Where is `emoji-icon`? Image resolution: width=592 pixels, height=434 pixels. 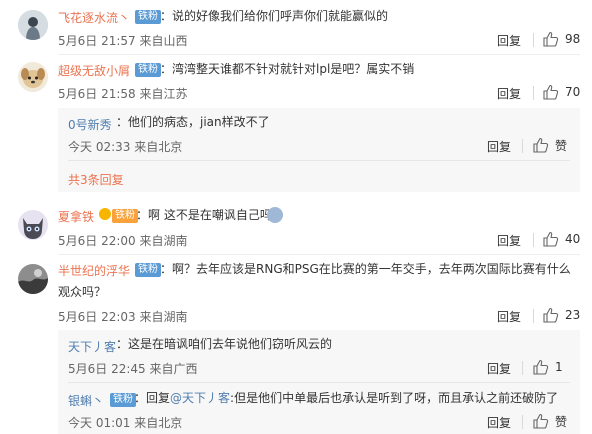 emoji-icon is located at coordinates (275, 215).